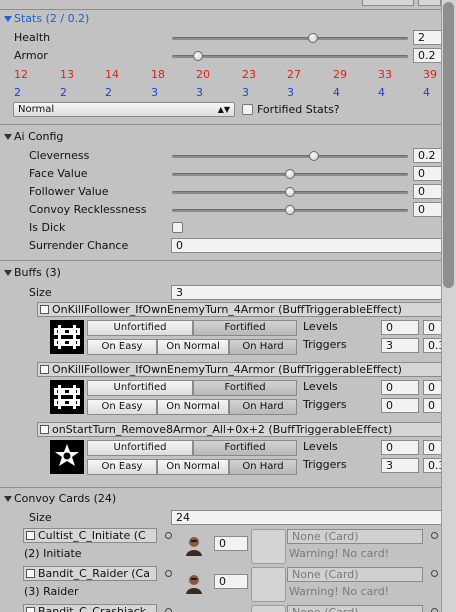 This screenshot has width=456, height=612. What do you see at coordinates (290, 156) in the screenshot?
I see `ai-slider-track` at bounding box center [290, 156].